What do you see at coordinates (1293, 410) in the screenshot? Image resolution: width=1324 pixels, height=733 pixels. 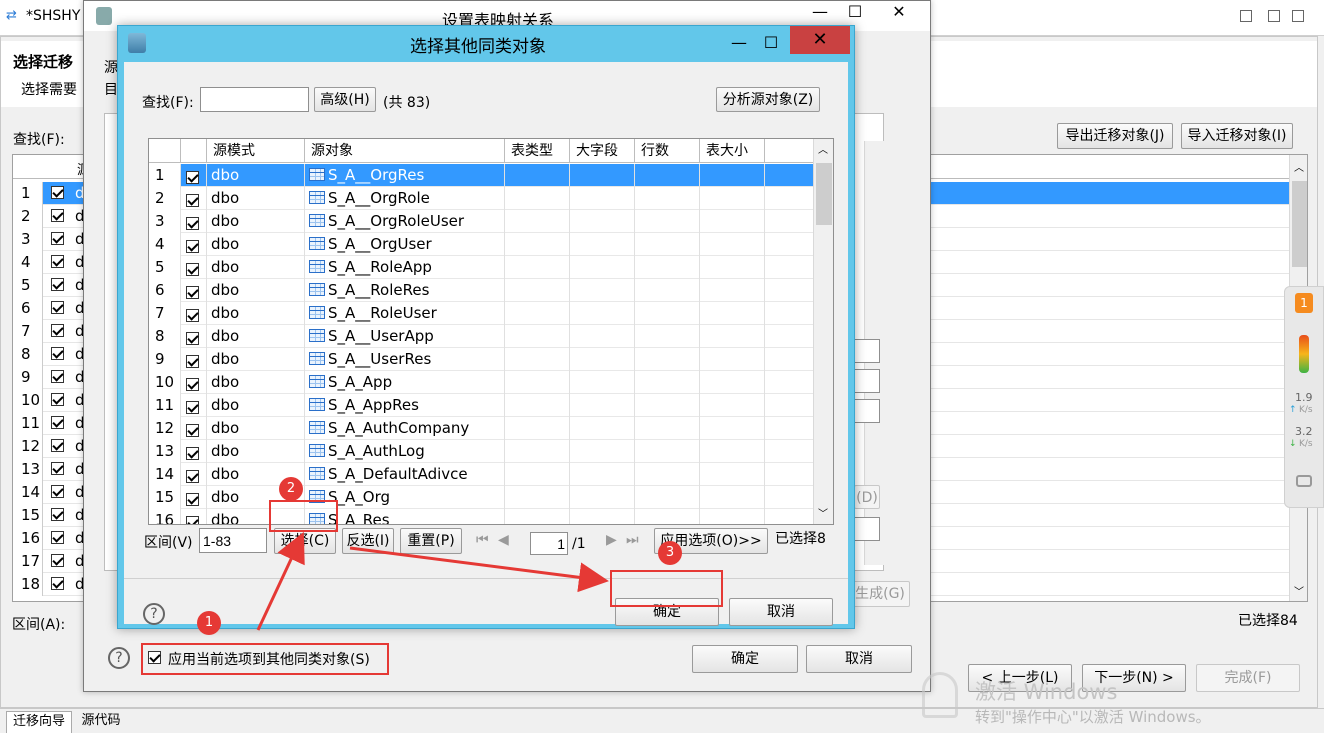 I see `upload-icon: ↑` at bounding box center [1293, 410].